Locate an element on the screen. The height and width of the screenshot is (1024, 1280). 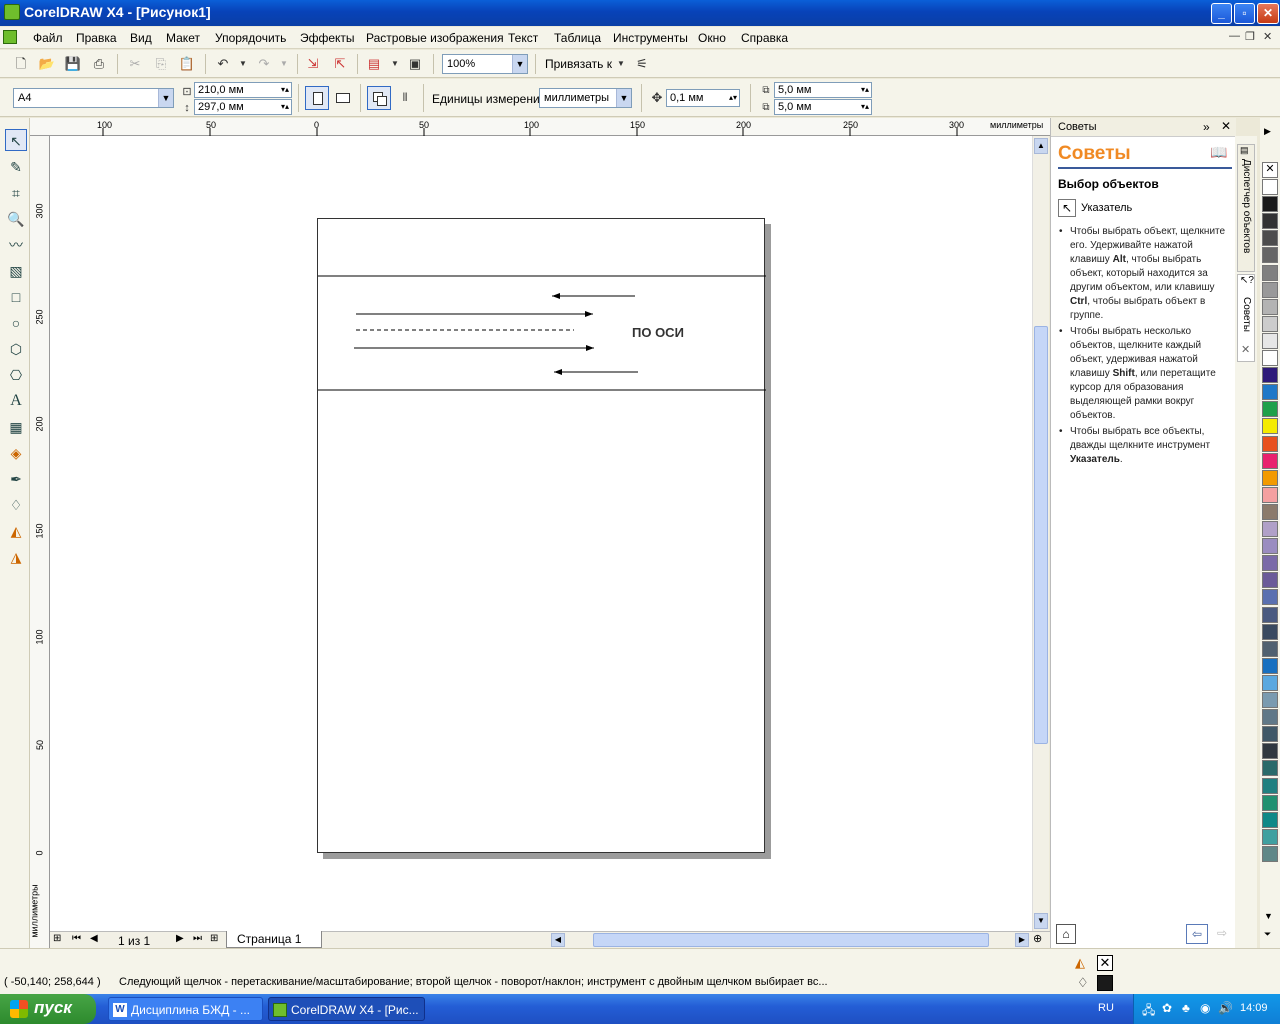
cut-icon: ✂ is located at coordinates (135, 64).